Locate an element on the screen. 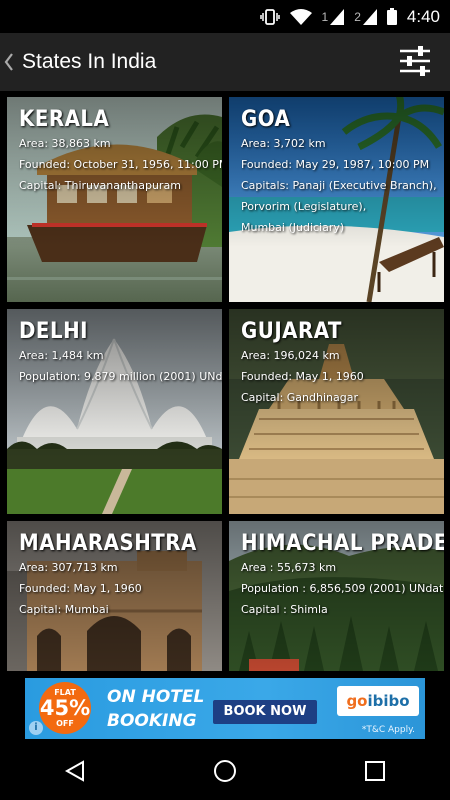  state-name: KERALA is located at coordinates (64, 119).